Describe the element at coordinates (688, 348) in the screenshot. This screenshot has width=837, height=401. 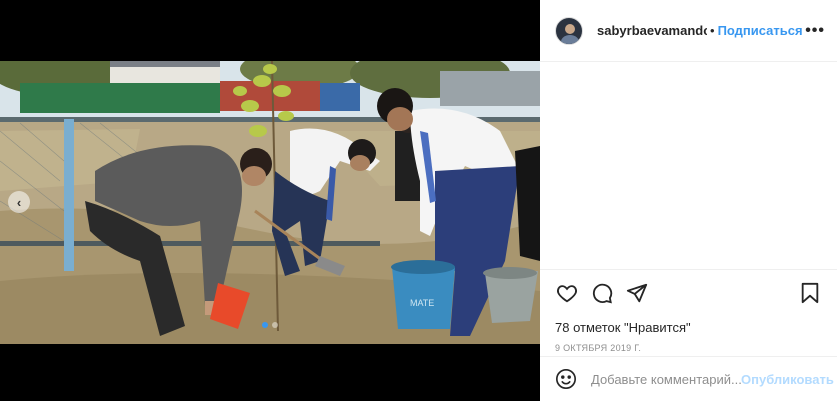
I see `post-date: 9 ОКТЯБРЯ 2019 Г.` at that location.